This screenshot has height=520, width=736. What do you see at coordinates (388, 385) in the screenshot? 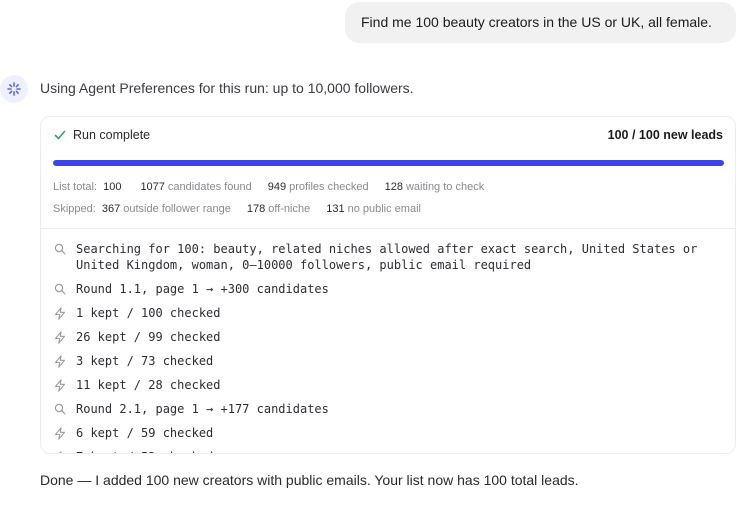
I see `log-line: 11 kept / 28 checked` at bounding box center [388, 385].